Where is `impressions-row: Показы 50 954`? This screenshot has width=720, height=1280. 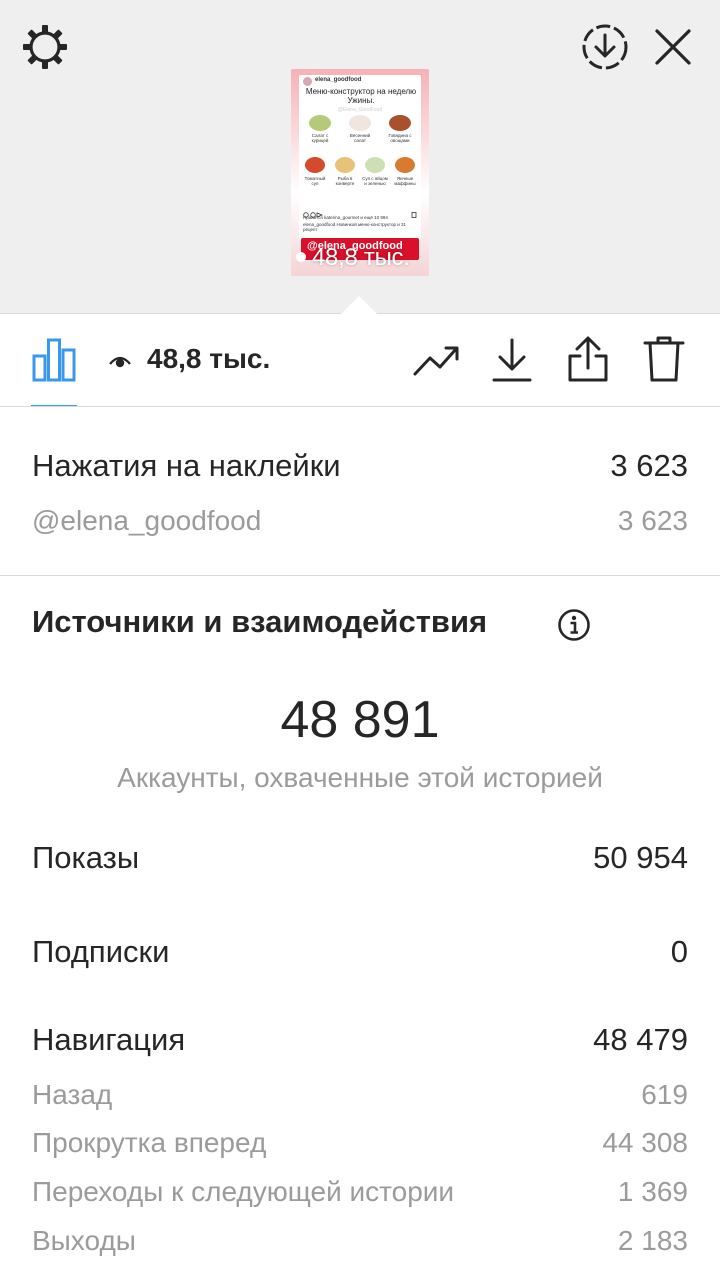
impressions-row: Показы 50 954 is located at coordinates (360, 858).